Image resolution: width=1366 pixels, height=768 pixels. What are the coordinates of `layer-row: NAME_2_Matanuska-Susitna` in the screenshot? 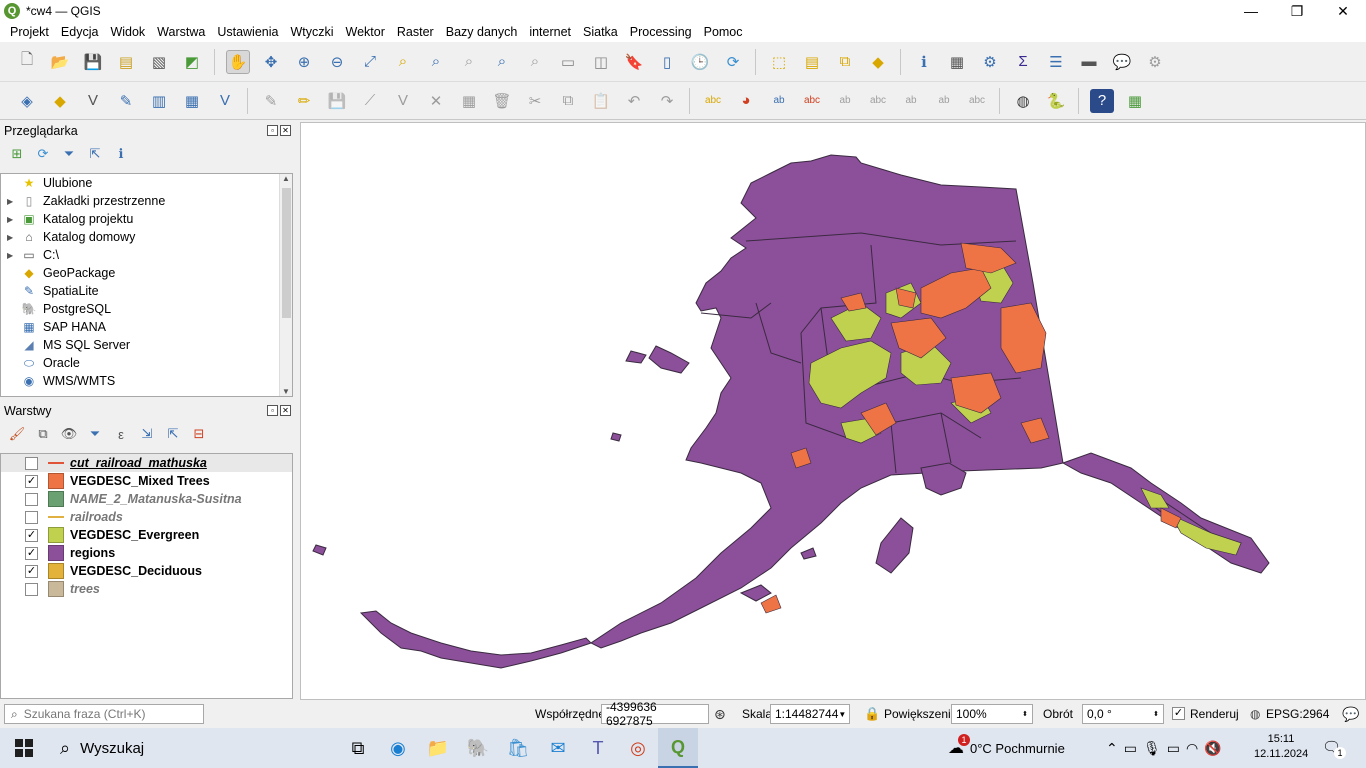 It's located at (146, 499).